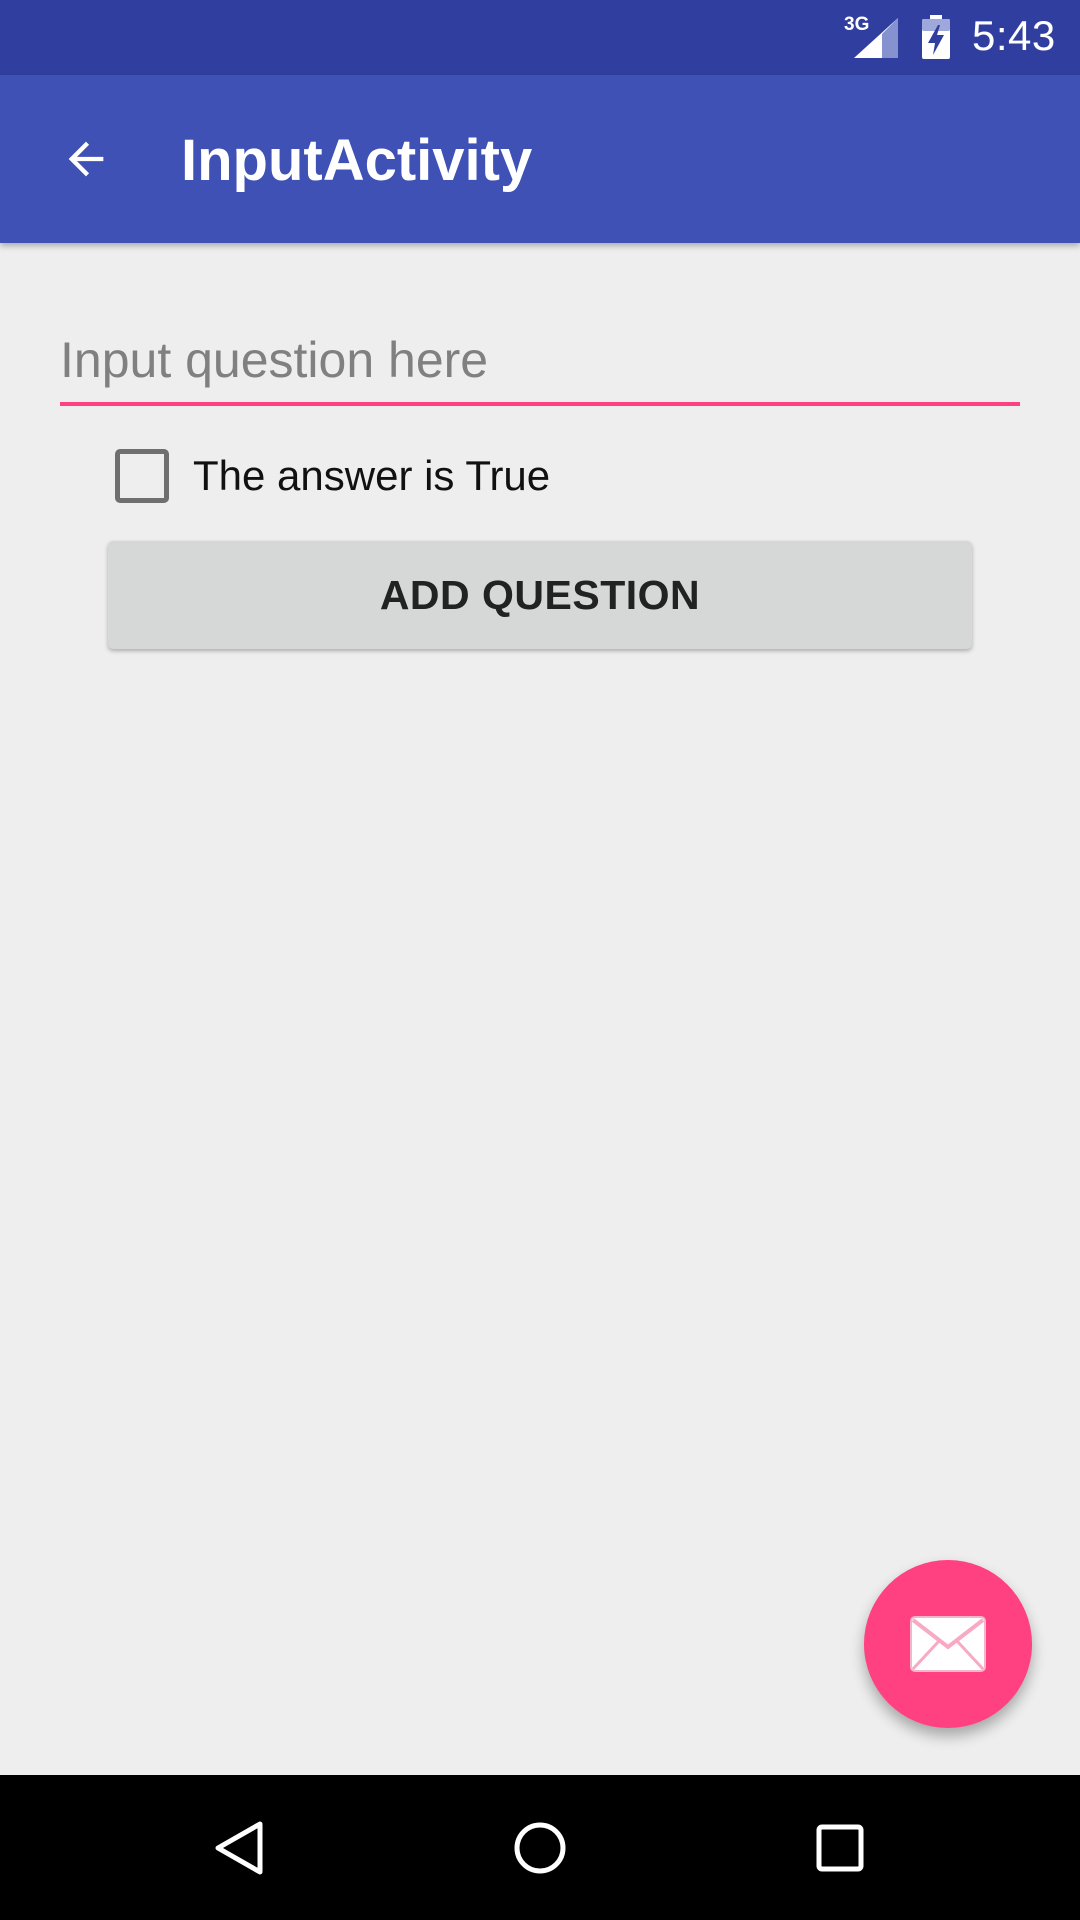 This screenshot has height=1920, width=1080. I want to click on nav-recents-button, so click(840, 1848).